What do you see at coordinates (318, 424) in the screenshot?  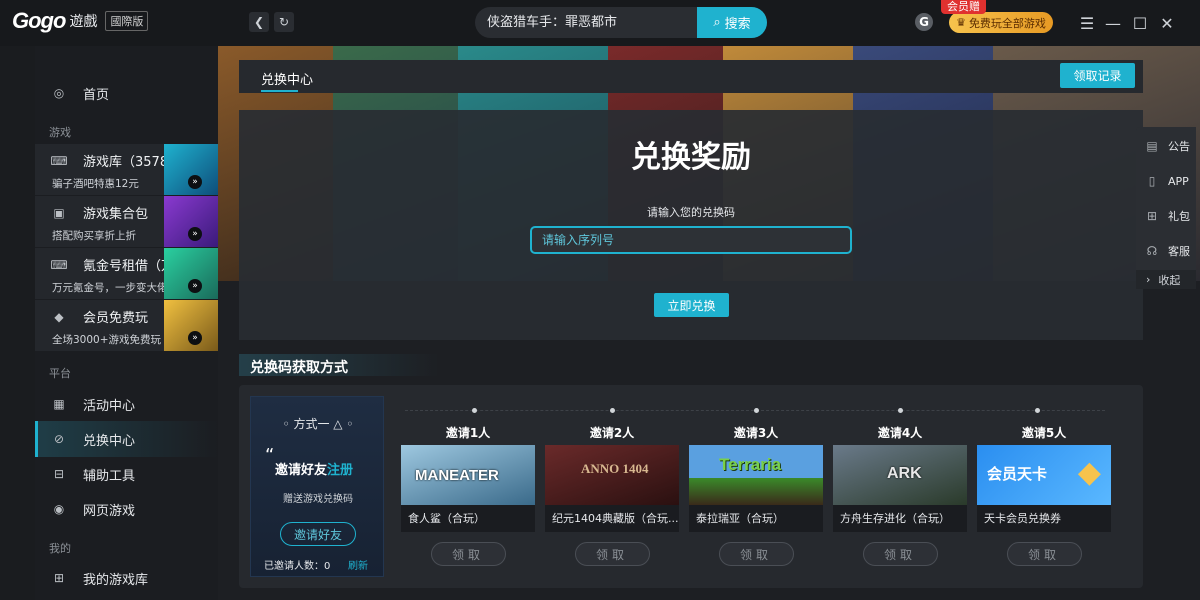 I see `method-card-head: ◦ 方式一 △ ◦` at bounding box center [318, 424].